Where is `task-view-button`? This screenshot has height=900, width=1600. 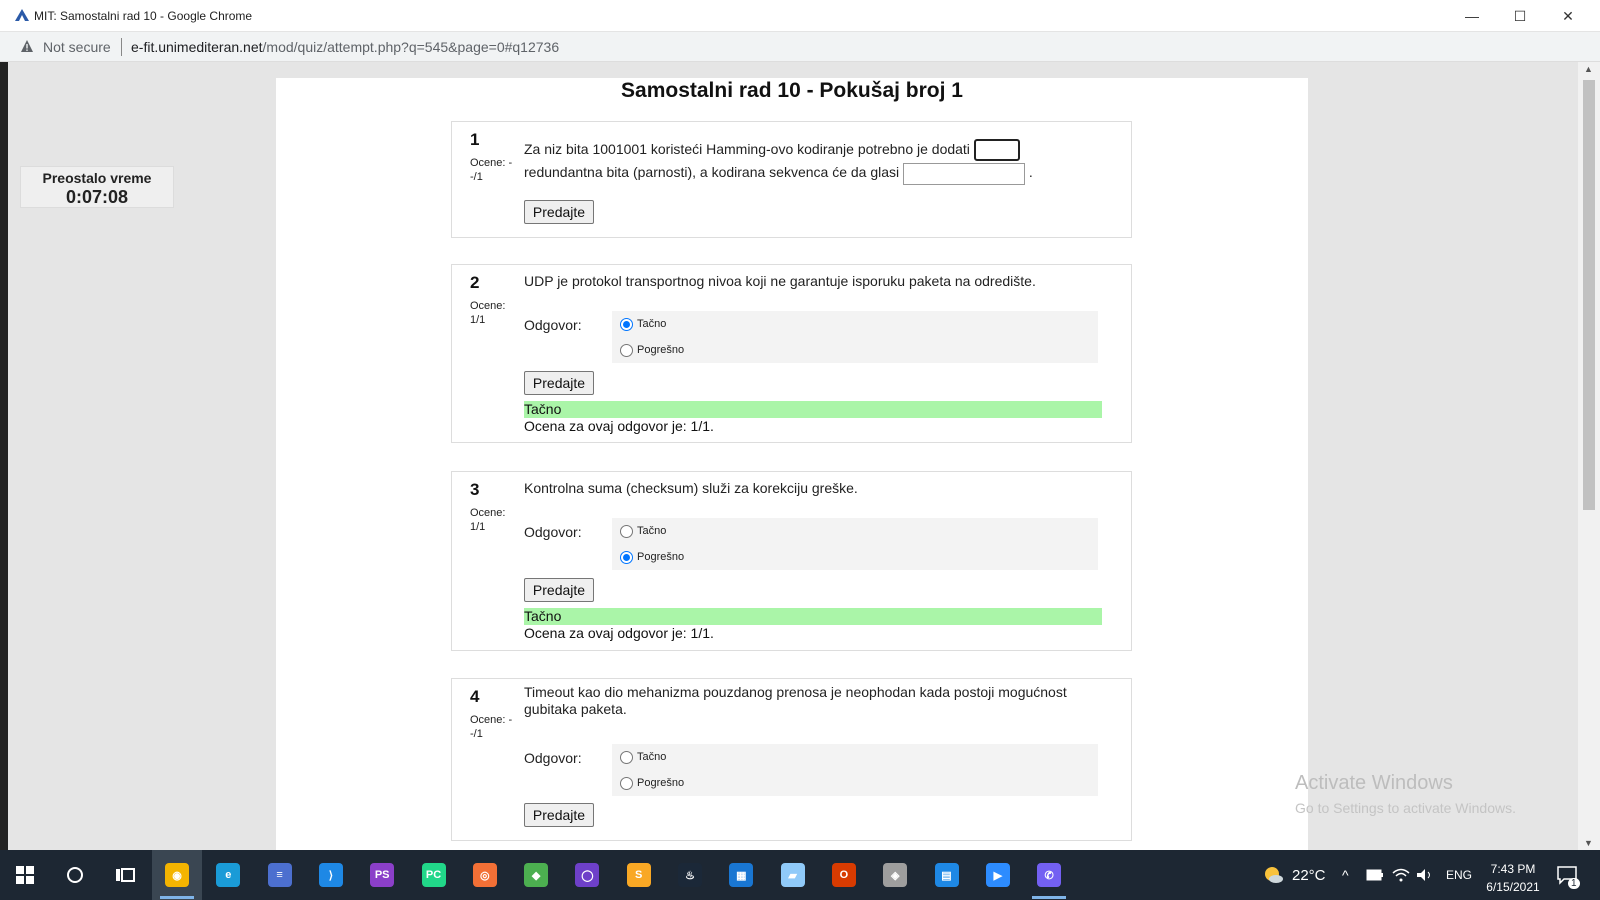 task-view-button is located at coordinates (125, 875).